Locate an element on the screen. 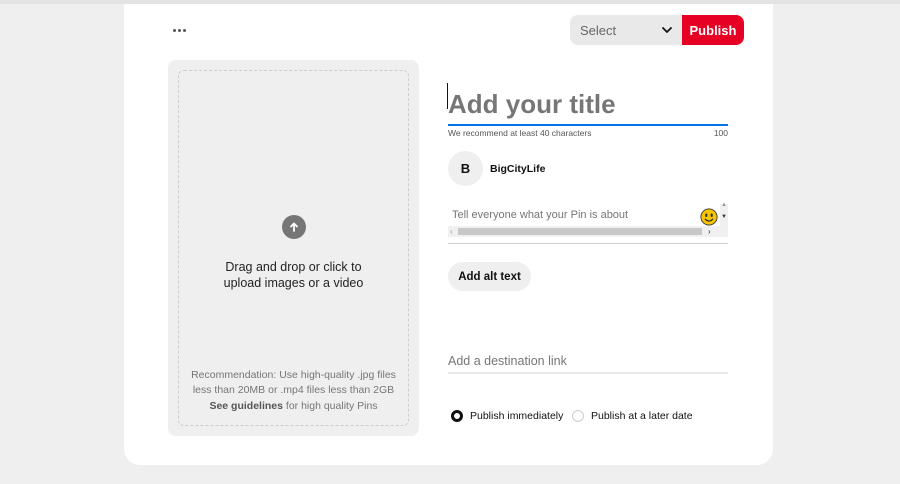 The image size is (900, 484). radio-unselected-icon is located at coordinates (578, 416).